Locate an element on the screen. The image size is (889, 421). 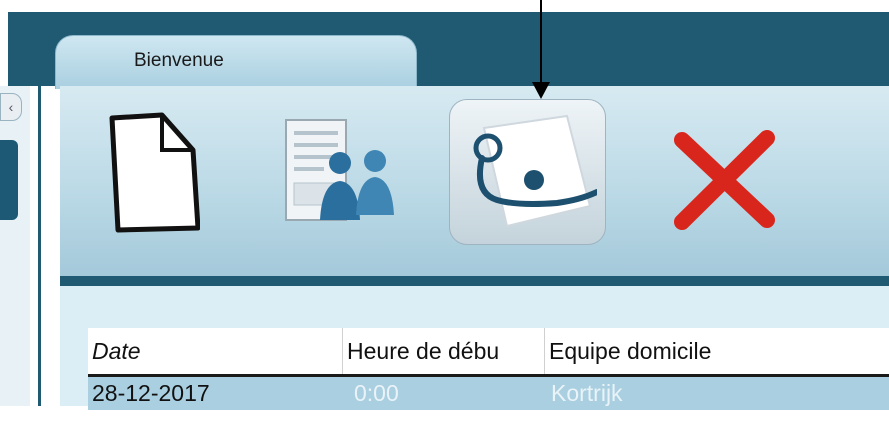
cell-date: 28-12-2017 is located at coordinates (151, 393).